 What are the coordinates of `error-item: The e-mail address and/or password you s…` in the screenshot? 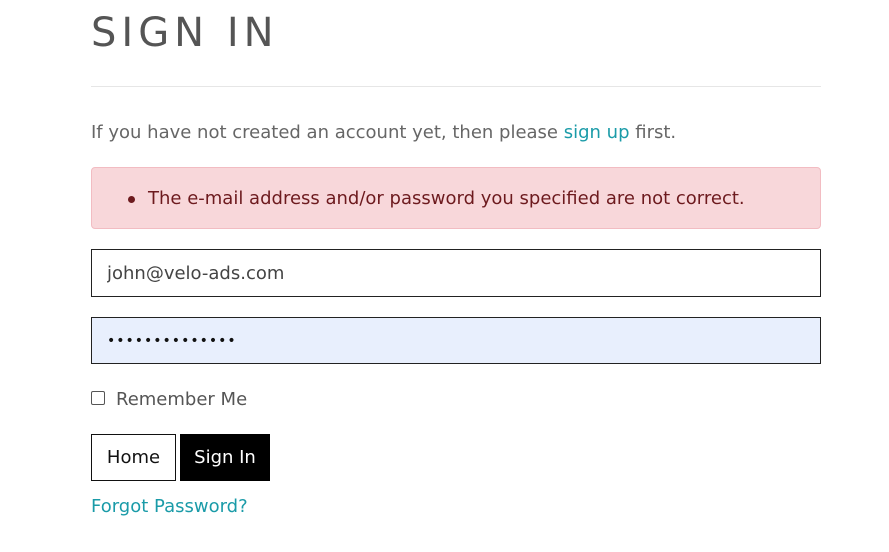 It's located at (436, 199).